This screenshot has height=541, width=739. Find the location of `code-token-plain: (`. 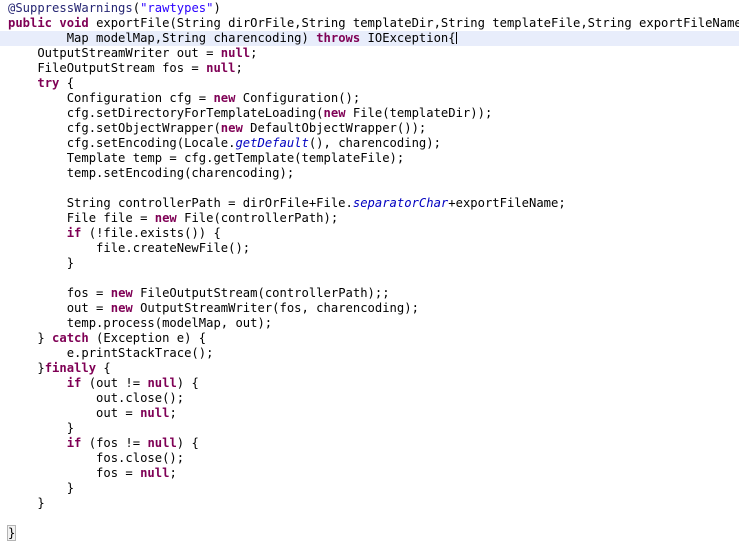

code-token-plain: ( is located at coordinates (136, 8).